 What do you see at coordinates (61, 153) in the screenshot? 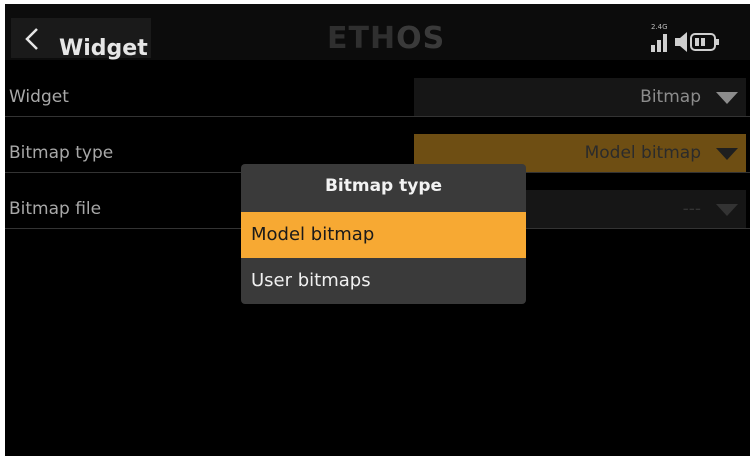
I see `row-label: Bitmap type` at bounding box center [61, 153].